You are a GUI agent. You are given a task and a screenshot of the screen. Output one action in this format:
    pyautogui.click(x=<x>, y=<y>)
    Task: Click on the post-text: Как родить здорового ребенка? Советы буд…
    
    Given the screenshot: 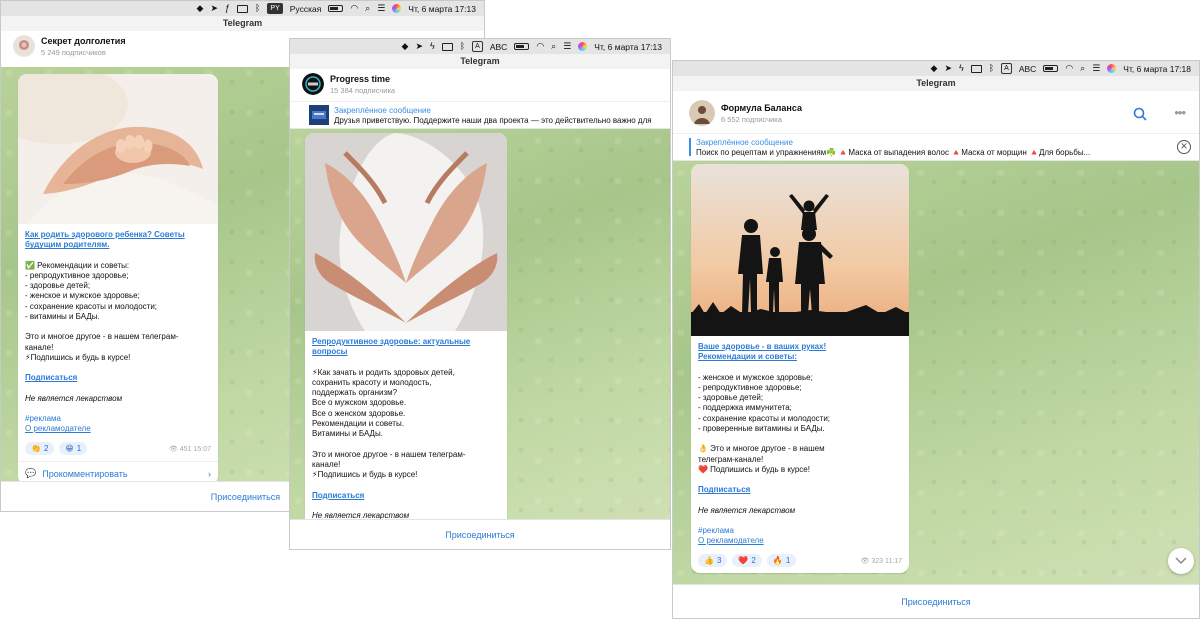 What is the action you would take?
    pyautogui.click(x=118, y=332)
    